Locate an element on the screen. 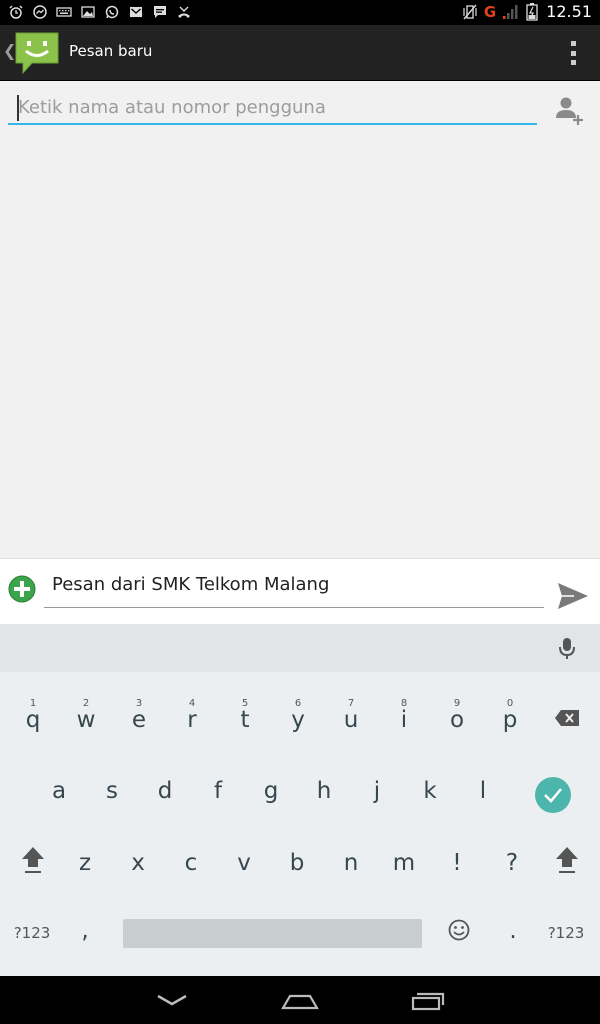 This screenshot has height=1024, width=600. missed-call-icon is located at coordinates (184, 12).